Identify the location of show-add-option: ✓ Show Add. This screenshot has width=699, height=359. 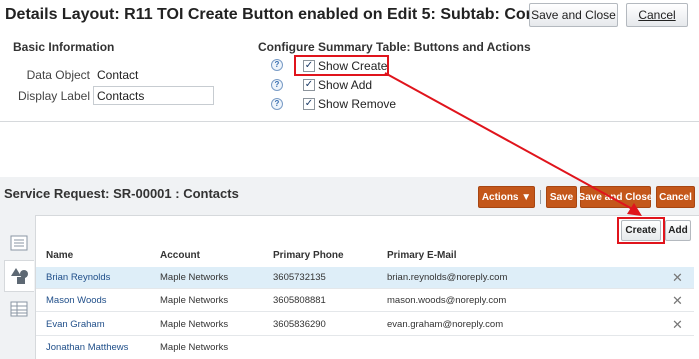
(337, 85).